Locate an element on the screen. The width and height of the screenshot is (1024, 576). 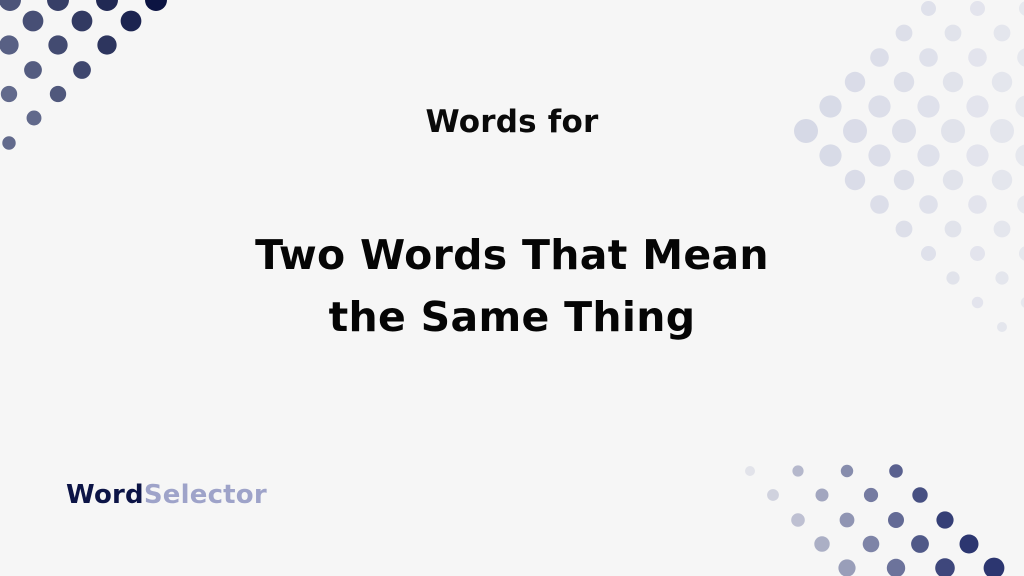
title-line-1: Two Words That Mean is located at coordinates (512, 255).